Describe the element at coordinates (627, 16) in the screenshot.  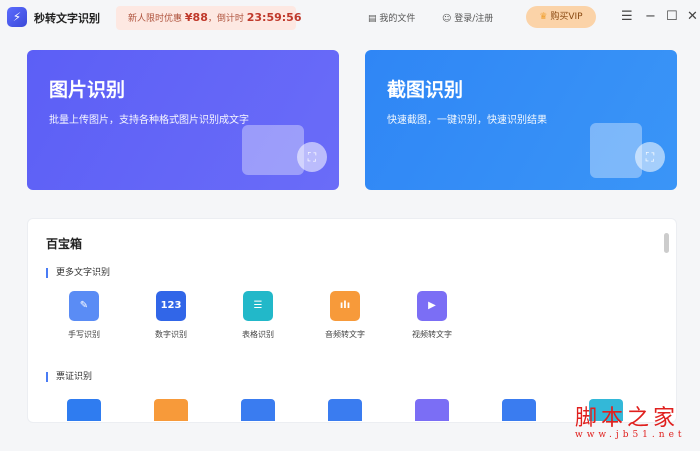
I see `menu-icon: ☰` at that location.